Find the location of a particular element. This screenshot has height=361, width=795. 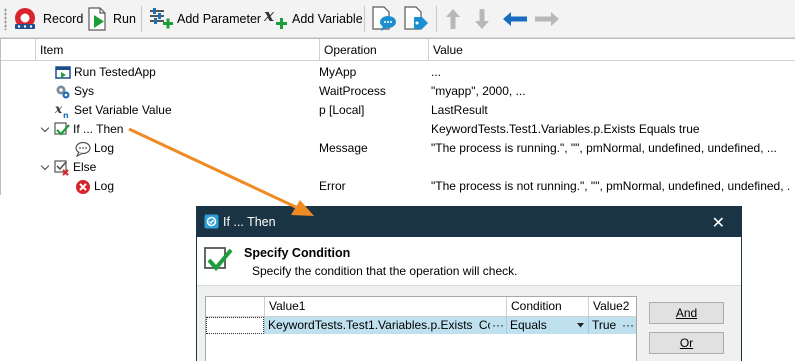

move-down-icon is located at coordinates (482, 19).